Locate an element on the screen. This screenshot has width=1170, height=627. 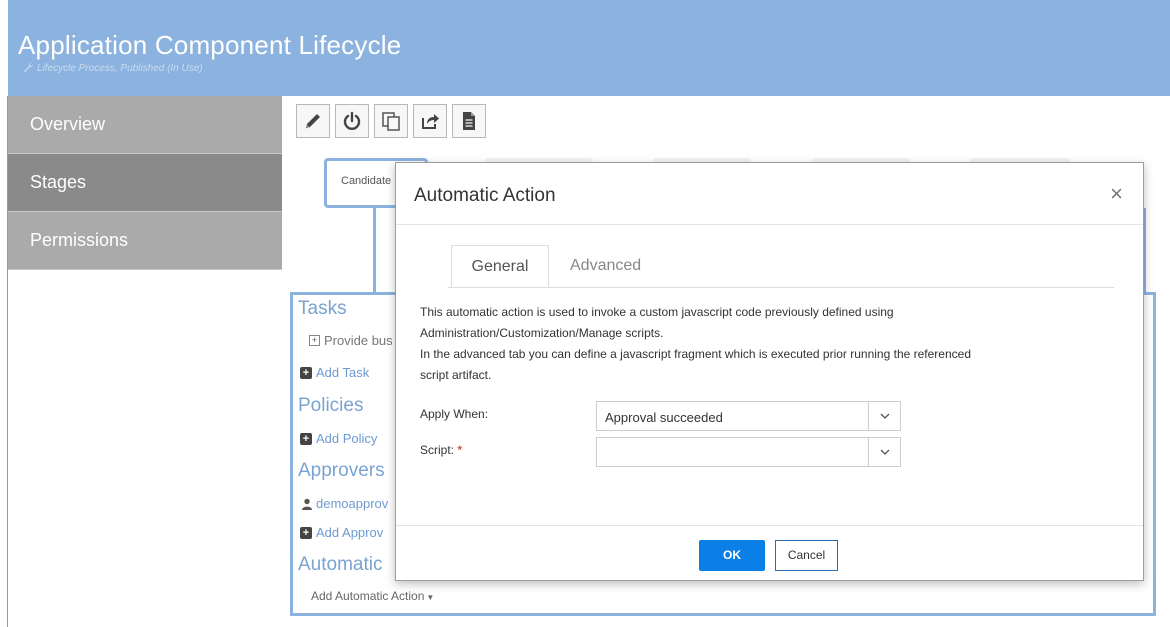
expand-icon: + is located at coordinates (314, 340).